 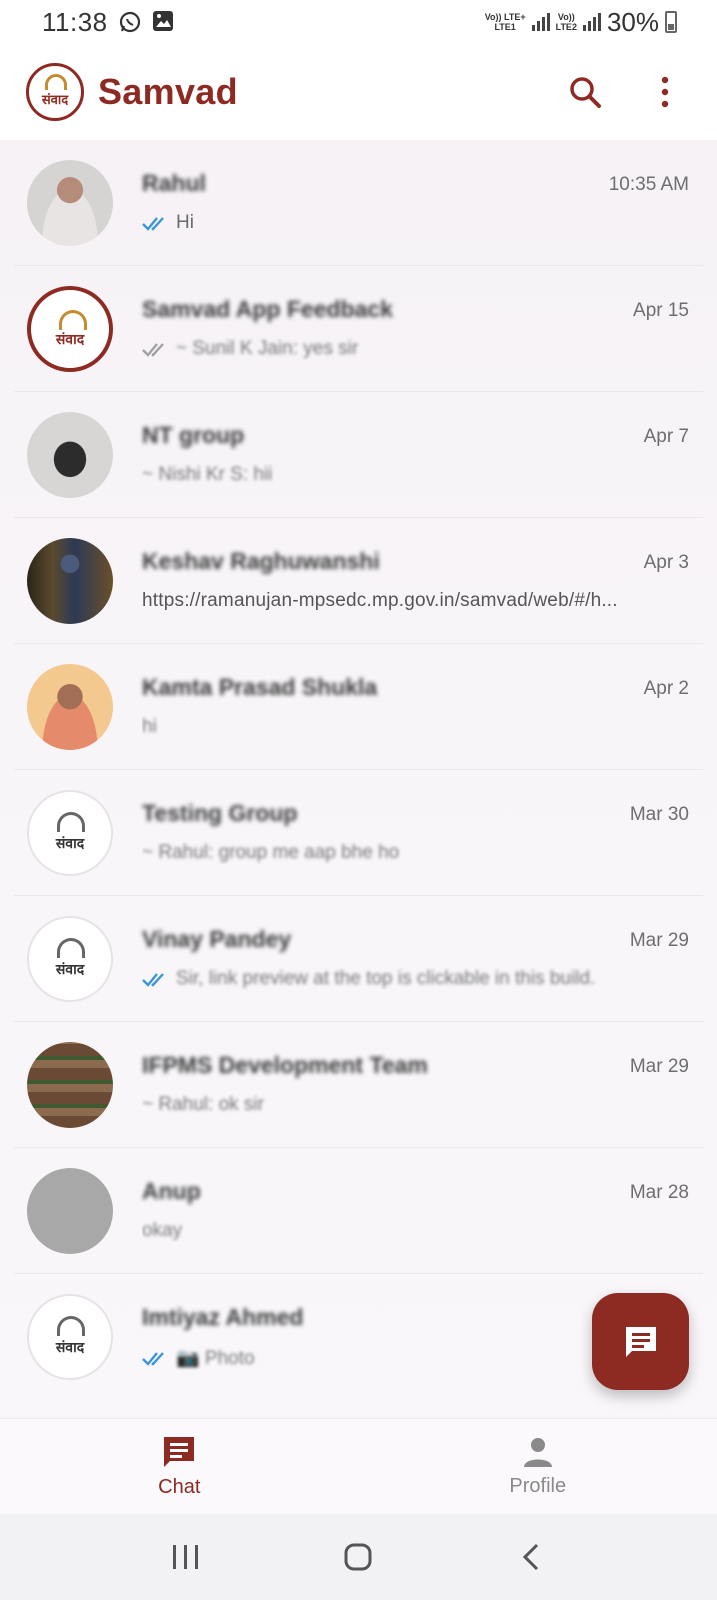 I want to click on whatsapp-icon, so click(x=130, y=22).